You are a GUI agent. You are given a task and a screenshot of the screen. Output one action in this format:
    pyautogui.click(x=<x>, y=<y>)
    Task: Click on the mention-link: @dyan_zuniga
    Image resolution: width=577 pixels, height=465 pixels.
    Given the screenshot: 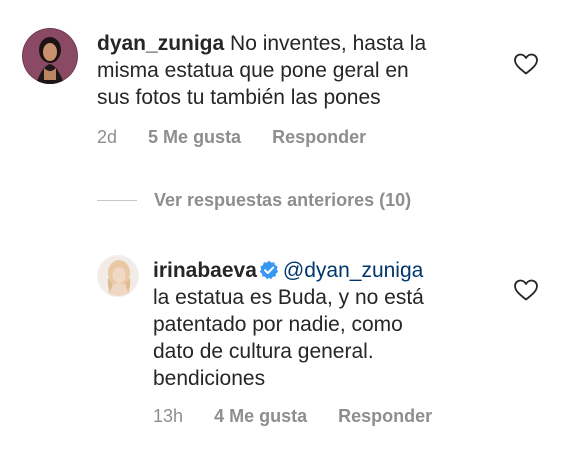 What is the action you would take?
    pyautogui.click(x=353, y=270)
    